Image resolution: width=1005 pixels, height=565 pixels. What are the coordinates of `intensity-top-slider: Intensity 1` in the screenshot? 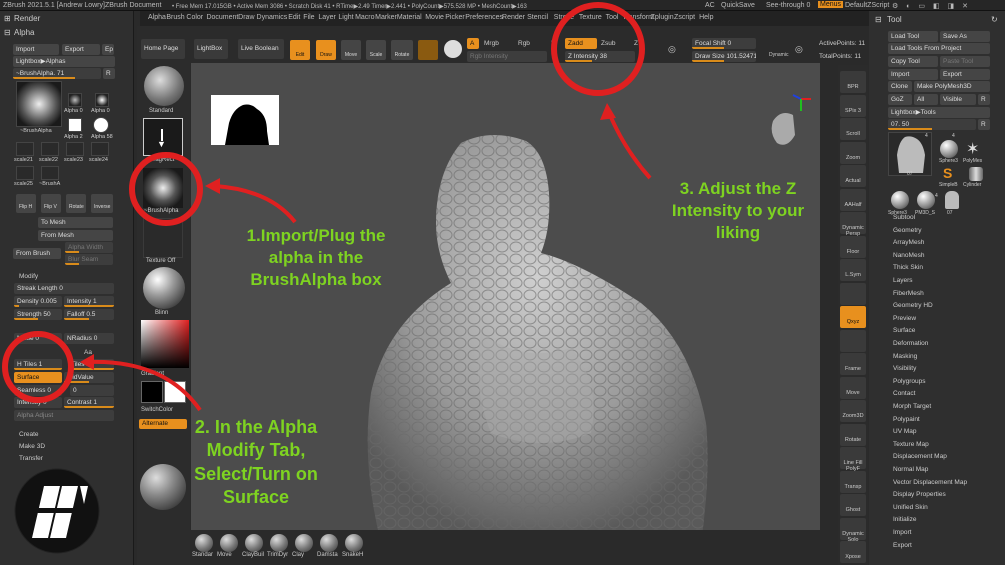 It's located at (89, 301).